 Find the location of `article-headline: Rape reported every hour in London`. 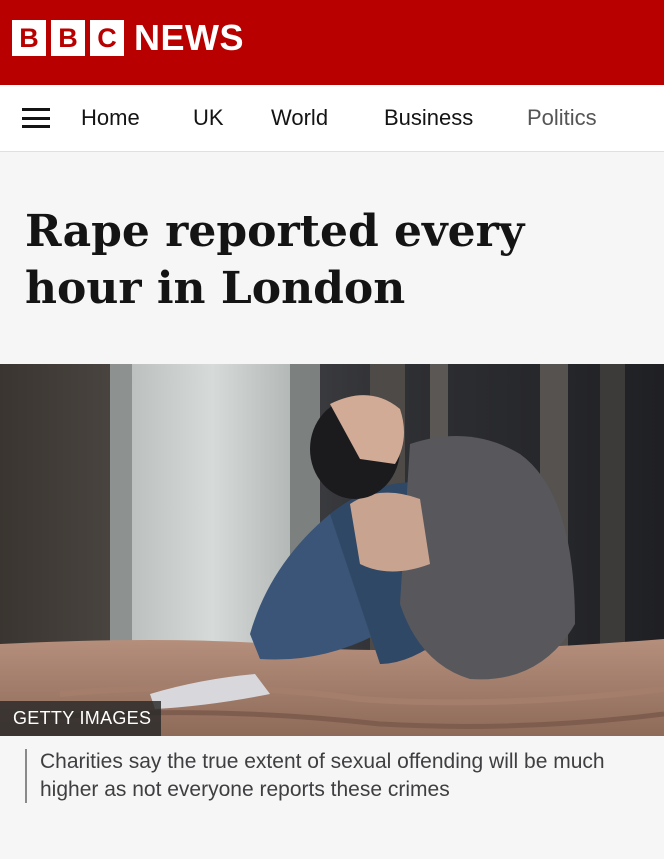

article-headline: Rape reported every hour in London is located at coordinates (275, 260).